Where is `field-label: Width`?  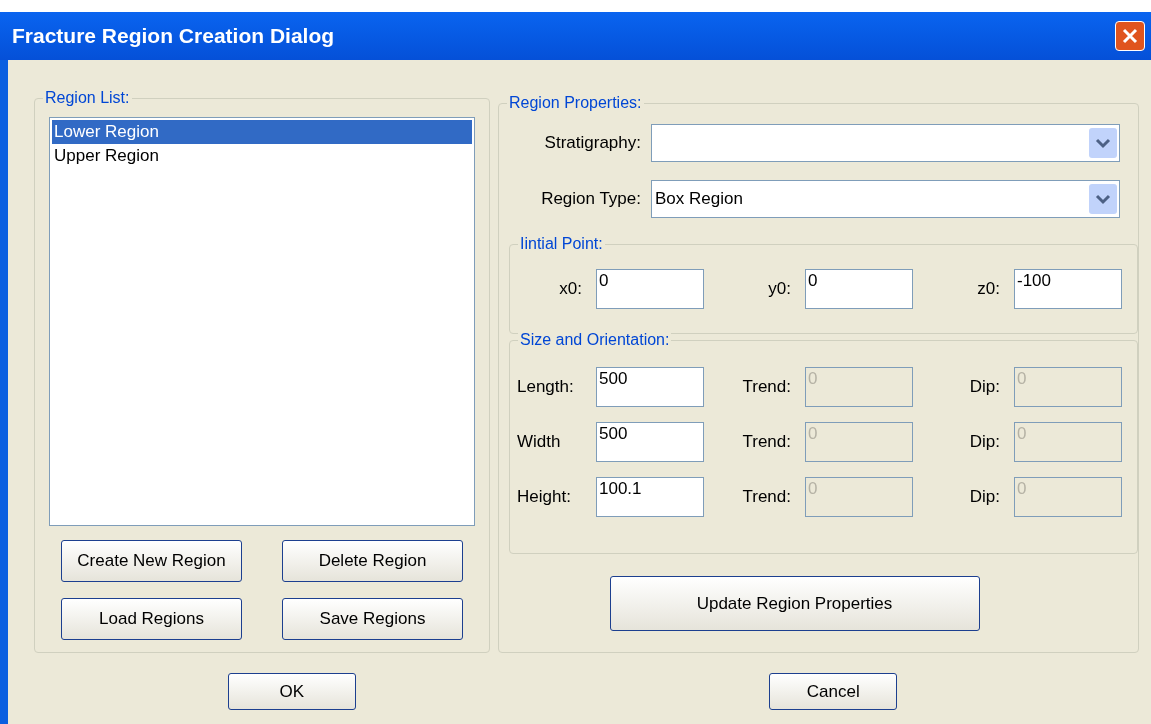
field-label: Width is located at coordinates (539, 442).